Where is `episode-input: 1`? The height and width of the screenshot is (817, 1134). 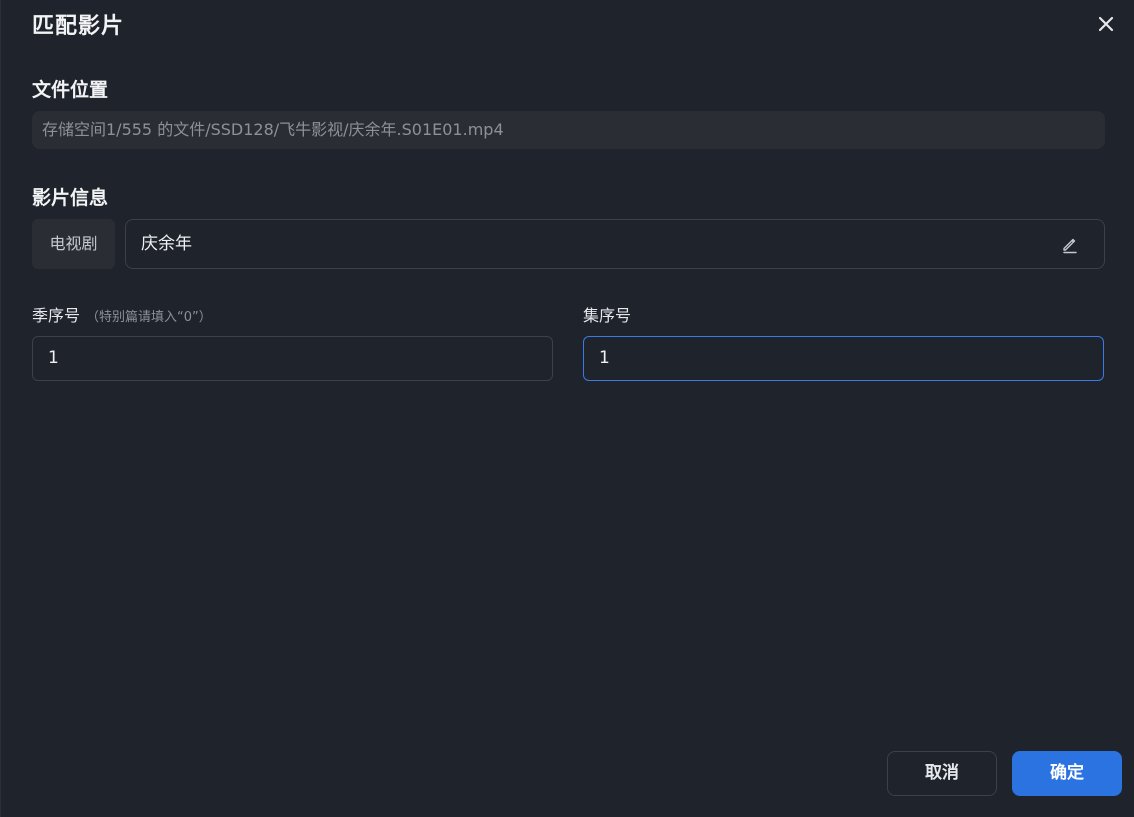 episode-input: 1 is located at coordinates (843, 358).